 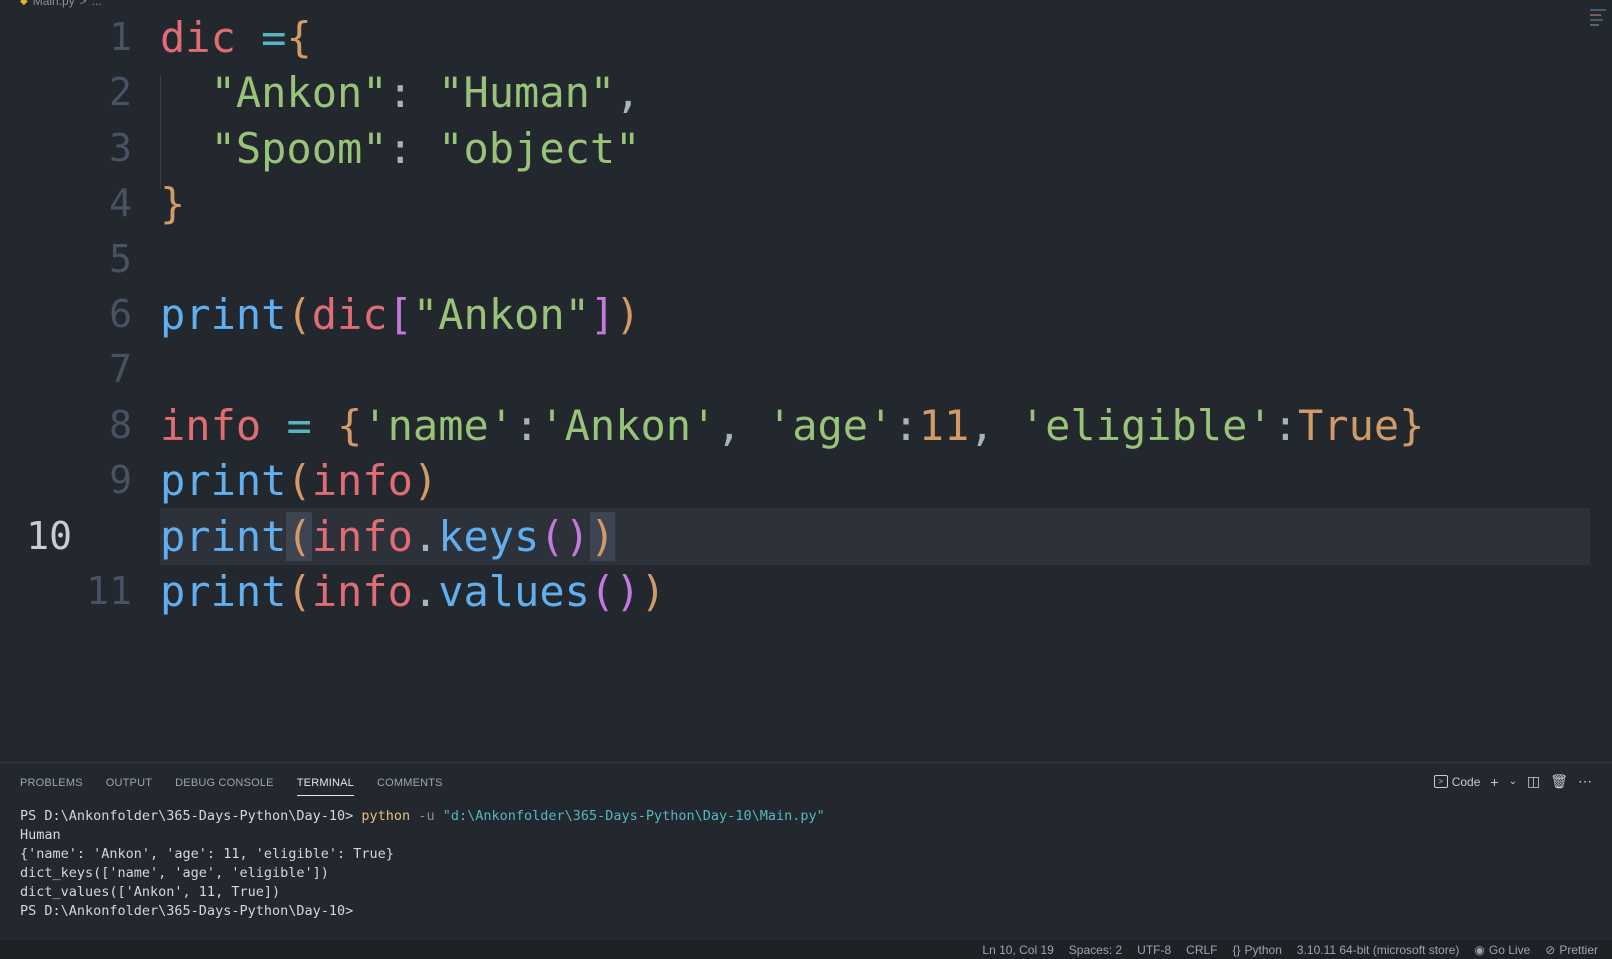 I want to click on go-live-button: ◉ Go Live, so click(x=1502, y=950).